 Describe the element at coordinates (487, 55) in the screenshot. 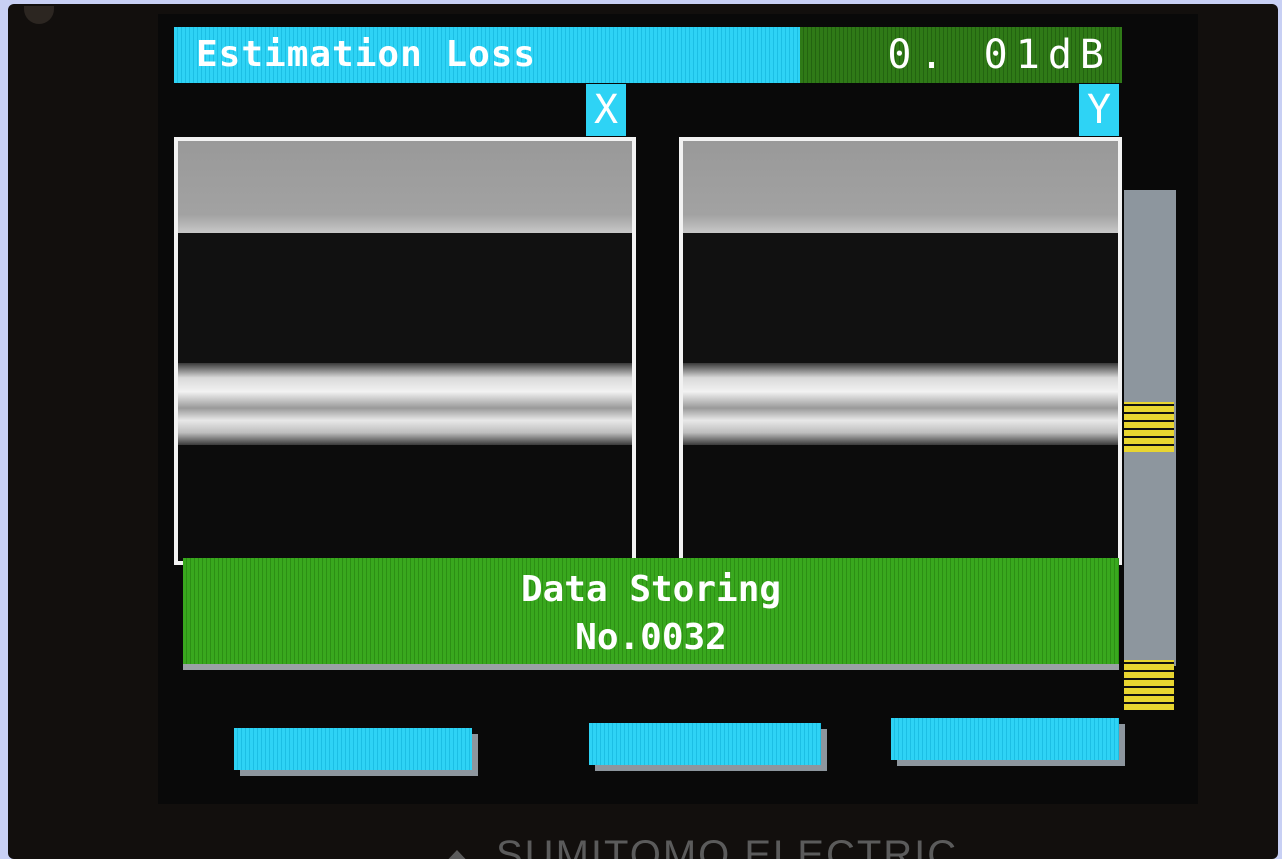

I see `header-title: Estimation Loss` at that location.